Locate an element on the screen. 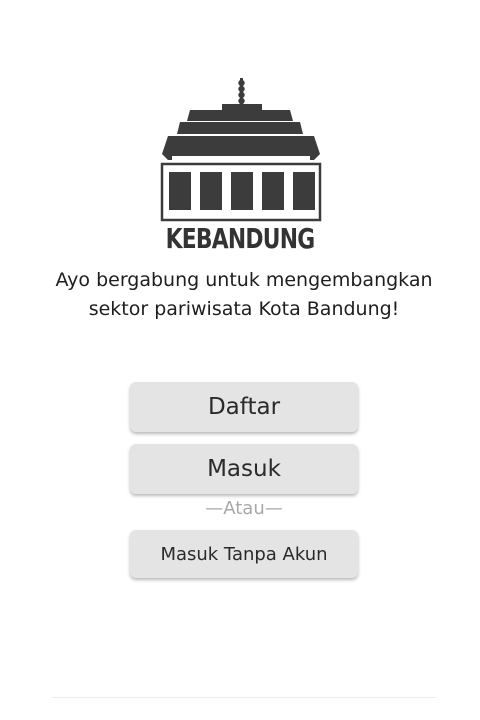 The image size is (480, 720). bottom-divider is located at coordinates (244, 697).